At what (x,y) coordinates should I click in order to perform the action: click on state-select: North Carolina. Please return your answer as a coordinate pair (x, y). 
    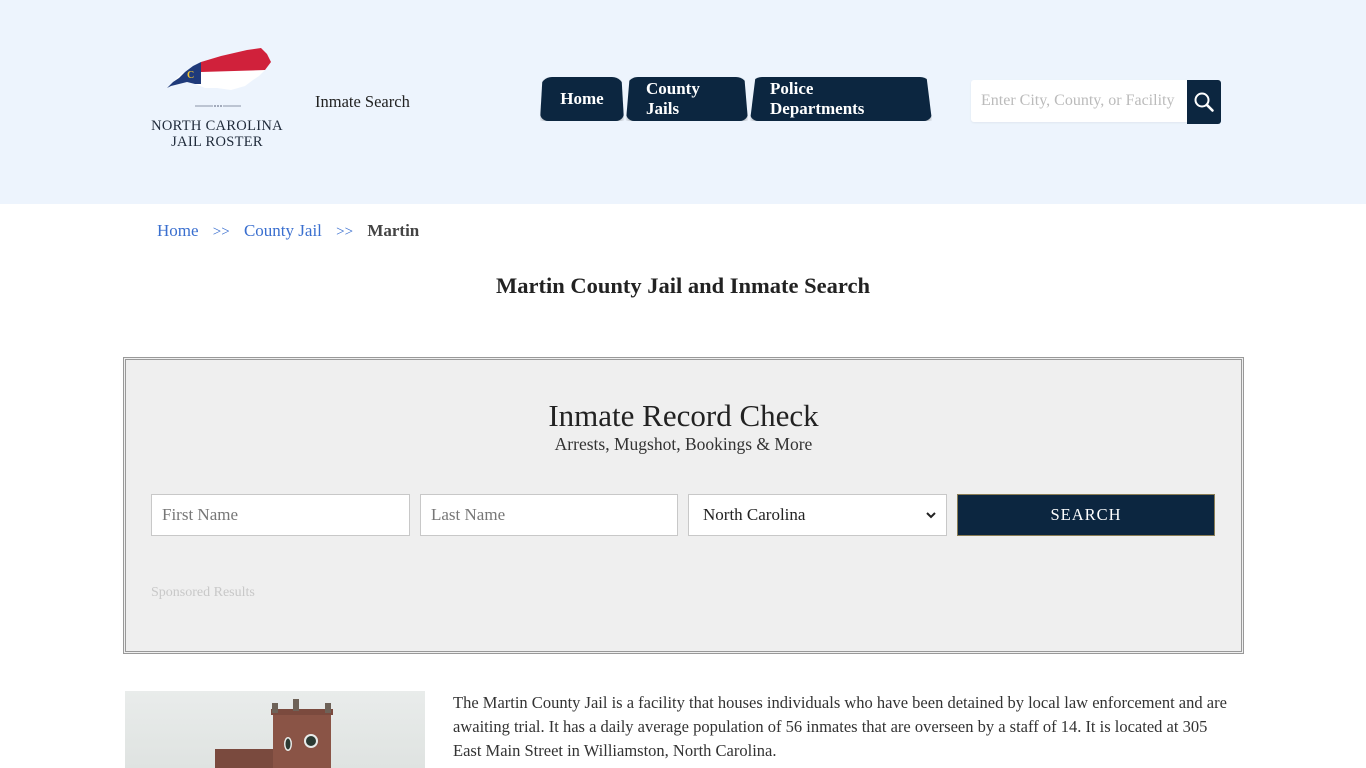
    Looking at the image, I should click on (817, 515).